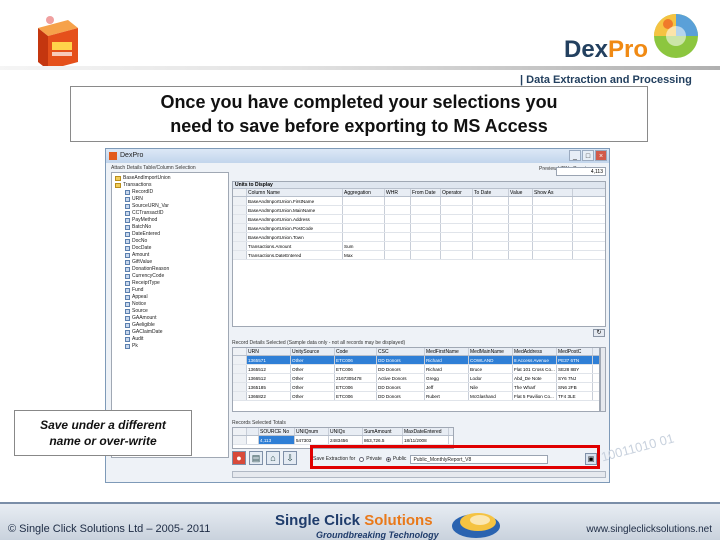 The height and width of the screenshot is (540, 720). Describe the element at coordinates (553, 192) in the screenshot. I see `column-header: Show As` at that location.